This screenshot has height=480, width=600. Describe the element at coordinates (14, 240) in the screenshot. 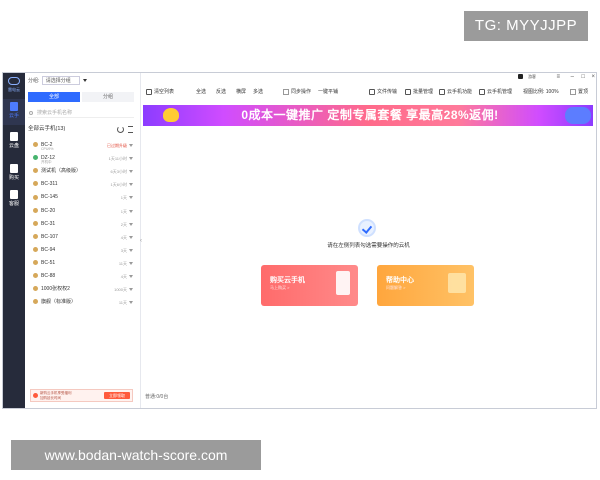

I see `nav-rail: 雷电云 云手 云盘 购买 客服` at that location.